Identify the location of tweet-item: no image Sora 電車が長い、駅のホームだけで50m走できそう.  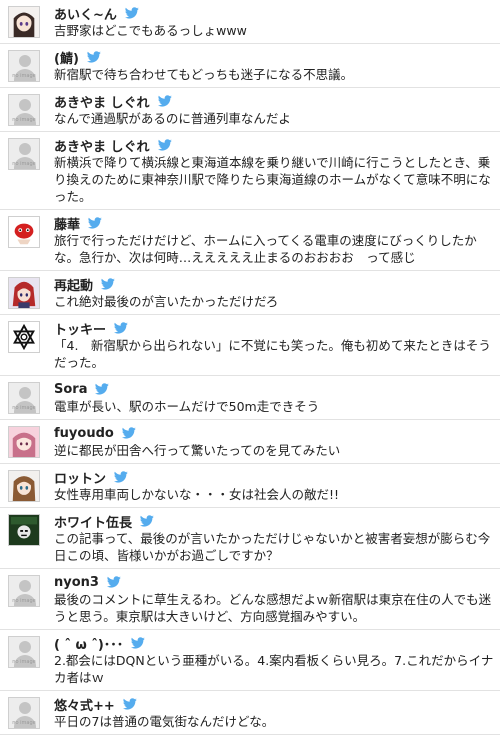
(250, 398).